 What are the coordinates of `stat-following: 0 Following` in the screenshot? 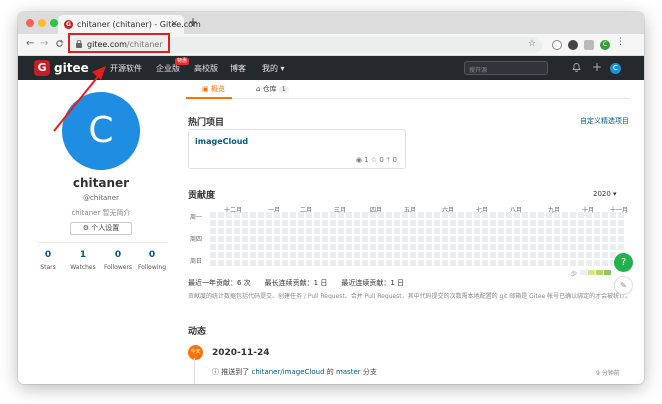 It's located at (152, 260).